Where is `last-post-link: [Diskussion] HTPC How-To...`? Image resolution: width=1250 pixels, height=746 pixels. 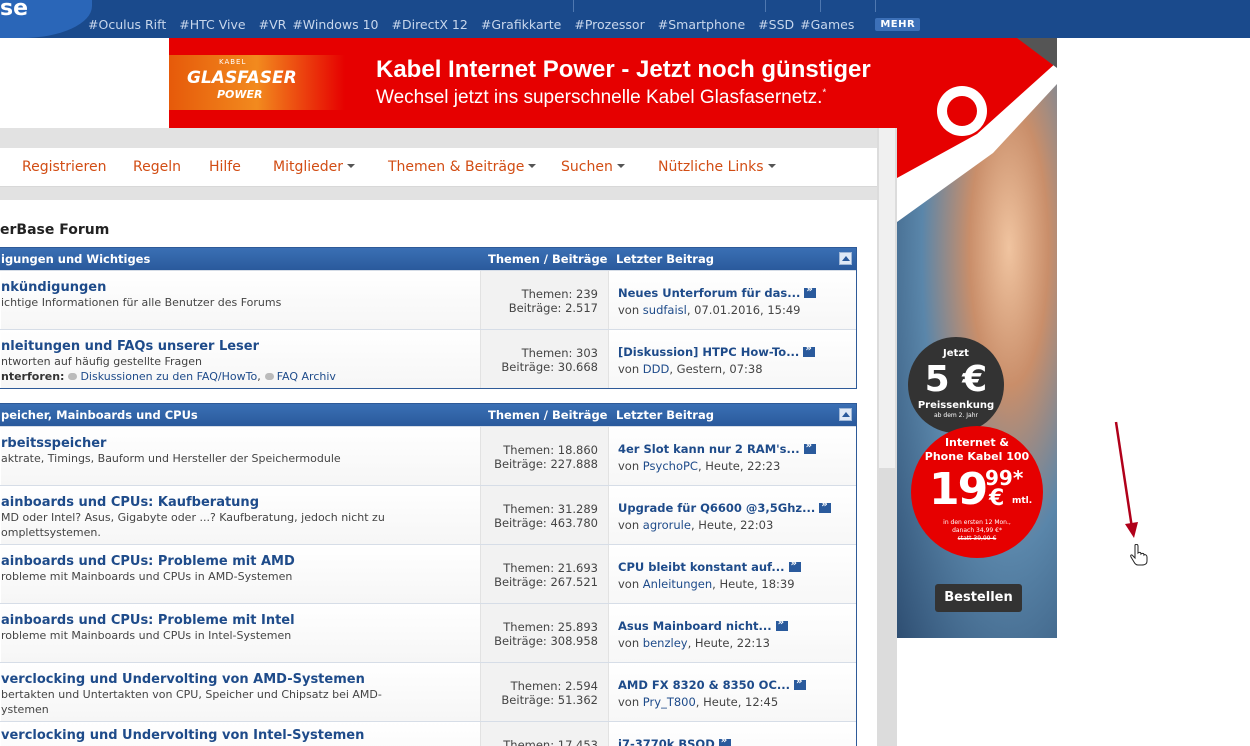
last-post-link: [Diskussion] HTPC How-To... is located at coordinates (717, 351).